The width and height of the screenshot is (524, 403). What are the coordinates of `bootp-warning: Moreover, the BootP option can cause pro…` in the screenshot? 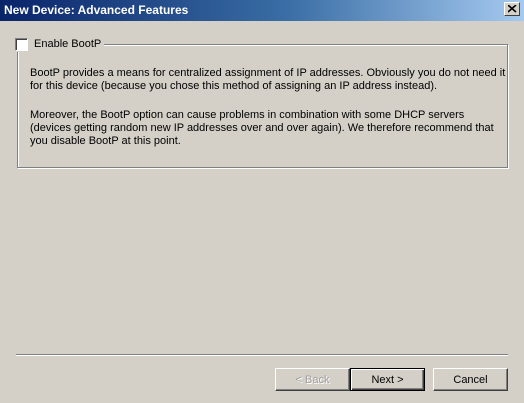 It's located at (262, 128).